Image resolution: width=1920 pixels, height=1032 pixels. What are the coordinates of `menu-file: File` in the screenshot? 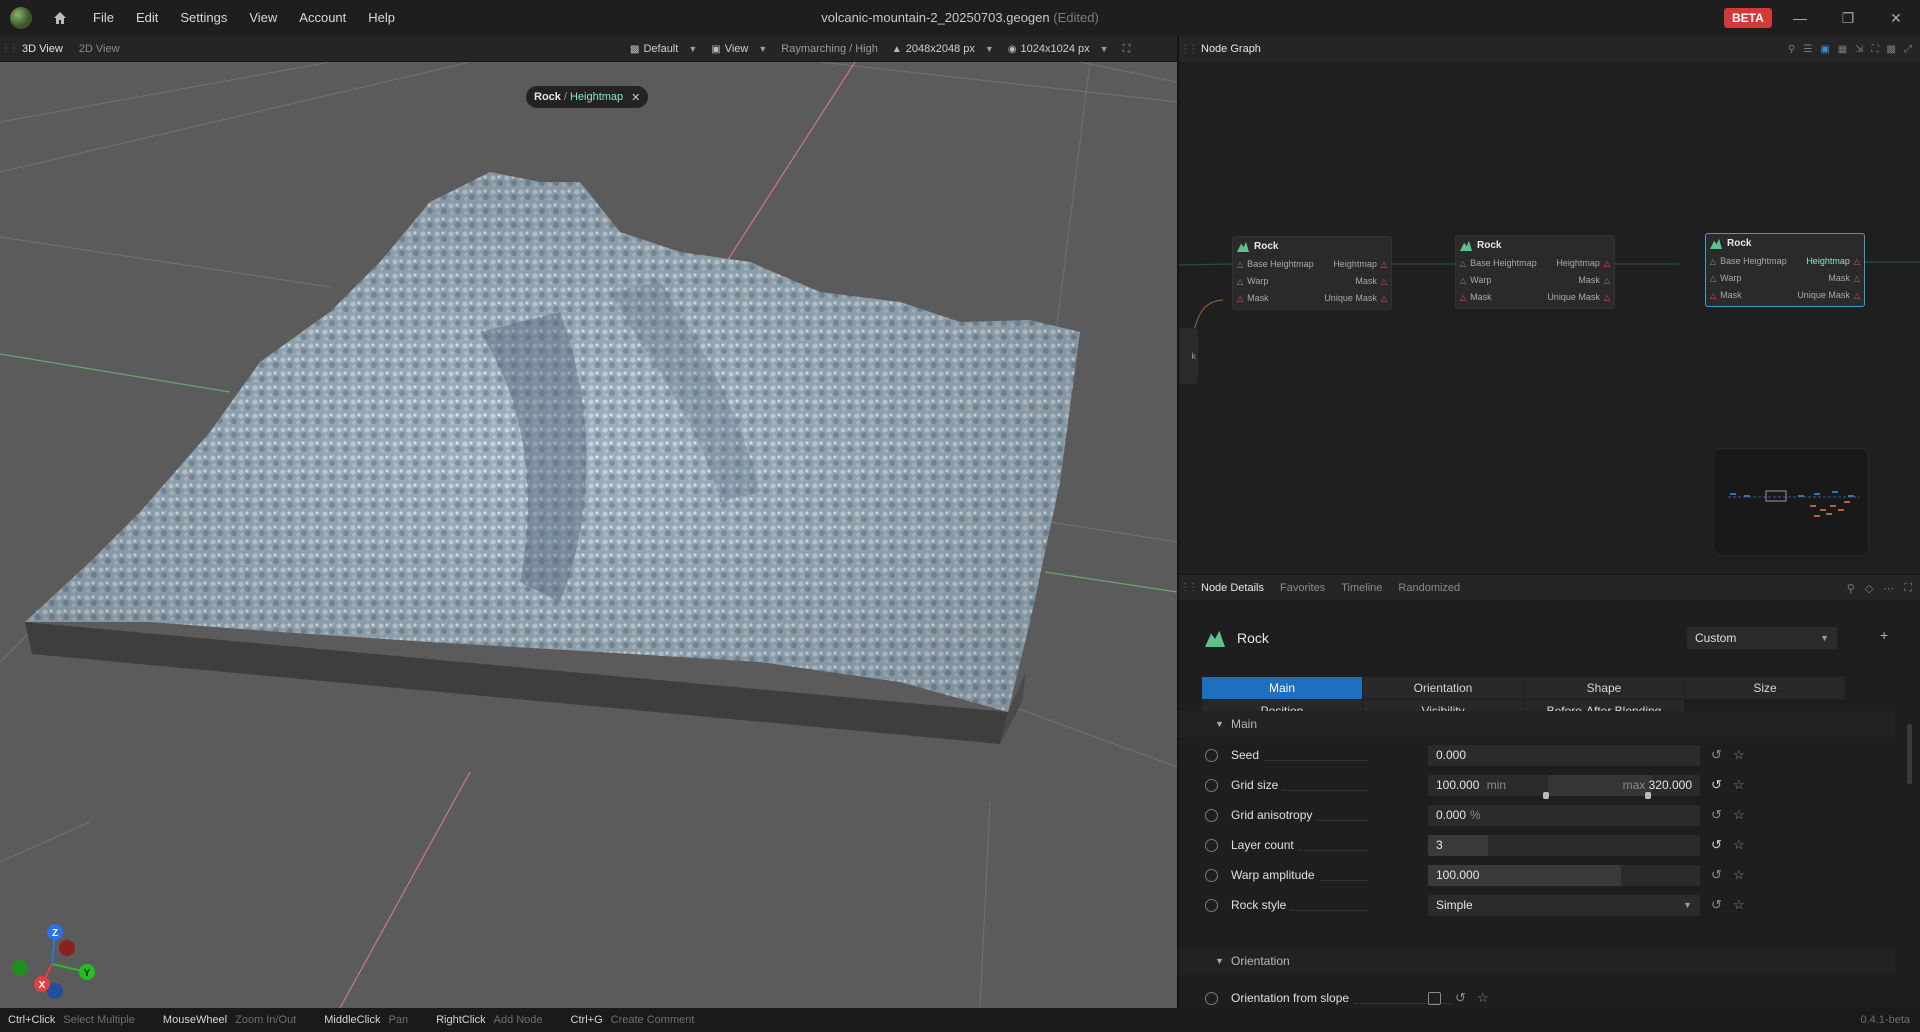 It's located at (103, 18).